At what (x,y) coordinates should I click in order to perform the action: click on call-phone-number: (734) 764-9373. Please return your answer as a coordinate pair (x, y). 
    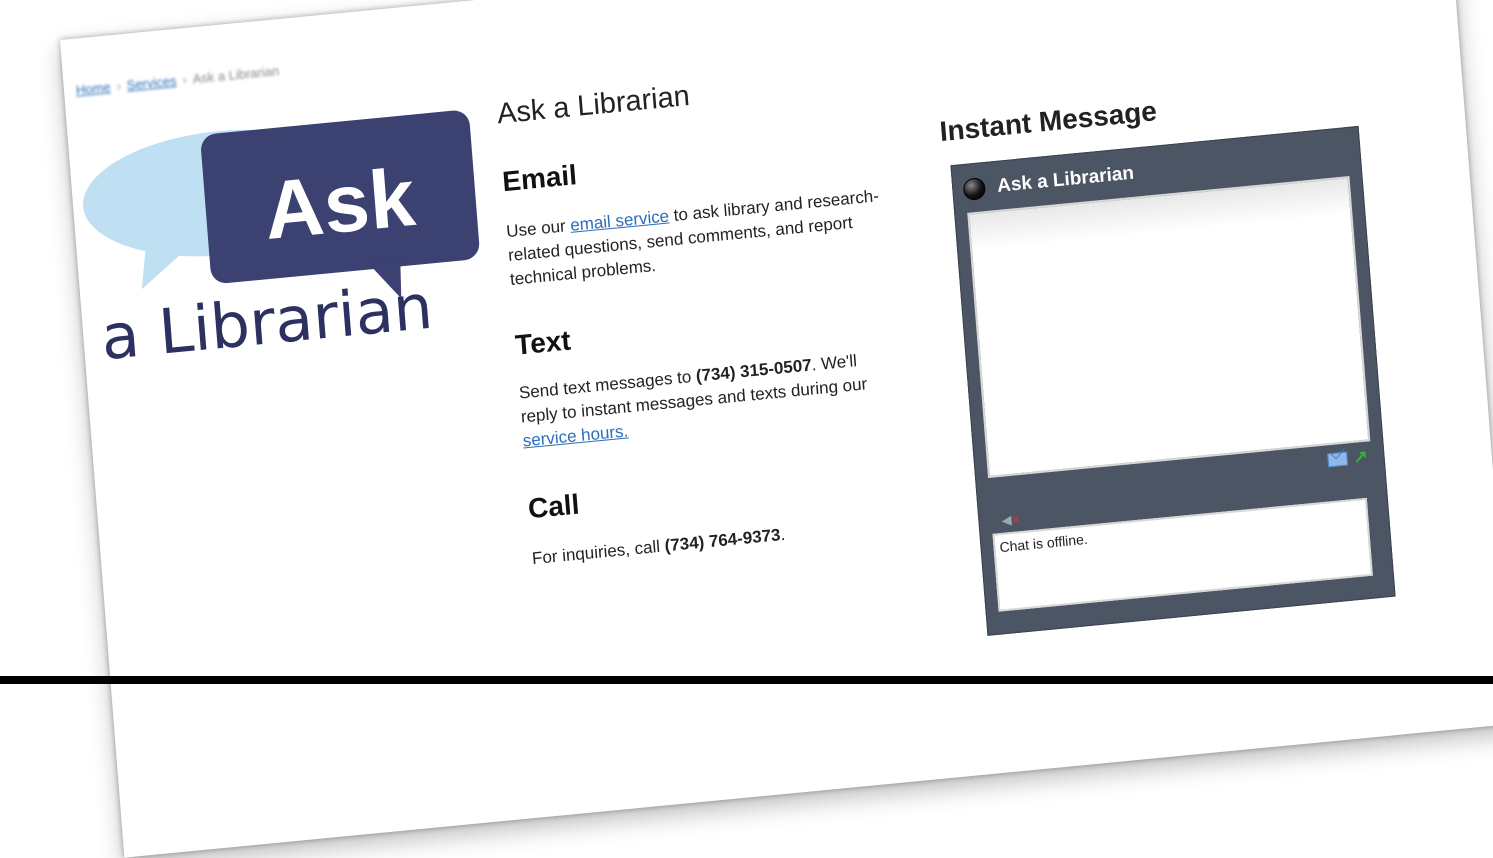
    Looking at the image, I should click on (722, 540).